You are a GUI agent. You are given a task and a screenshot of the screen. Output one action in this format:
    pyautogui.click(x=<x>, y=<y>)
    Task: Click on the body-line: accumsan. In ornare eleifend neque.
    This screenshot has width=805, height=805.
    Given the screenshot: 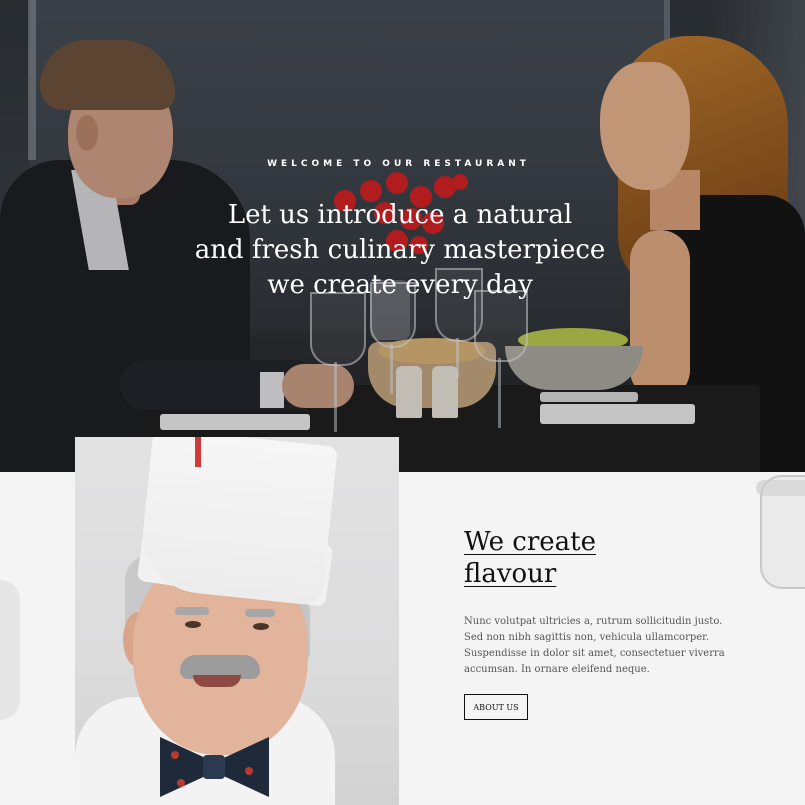 What is the action you would take?
    pyautogui.click(x=557, y=669)
    